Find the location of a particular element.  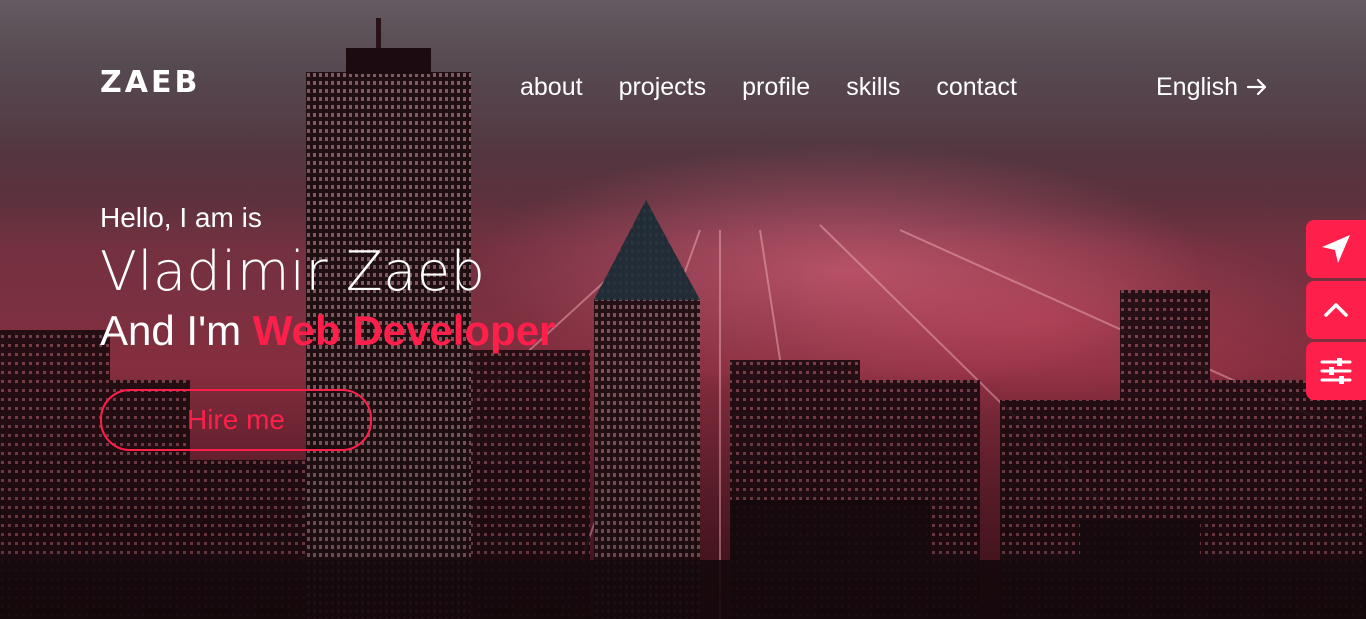

sliders-icon is located at coordinates (1336, 371).